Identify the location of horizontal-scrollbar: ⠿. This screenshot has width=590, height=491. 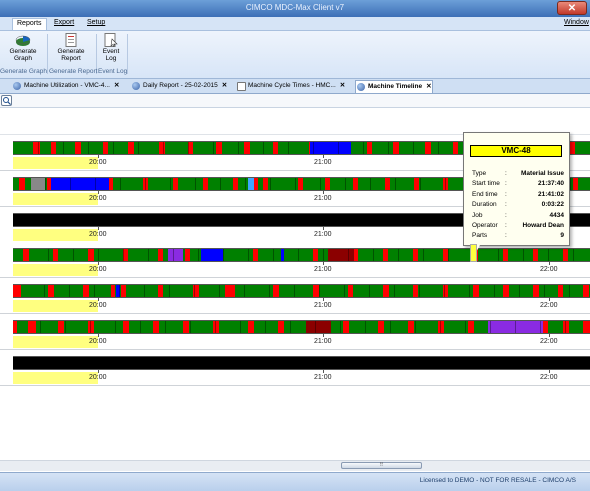
(295, 465).